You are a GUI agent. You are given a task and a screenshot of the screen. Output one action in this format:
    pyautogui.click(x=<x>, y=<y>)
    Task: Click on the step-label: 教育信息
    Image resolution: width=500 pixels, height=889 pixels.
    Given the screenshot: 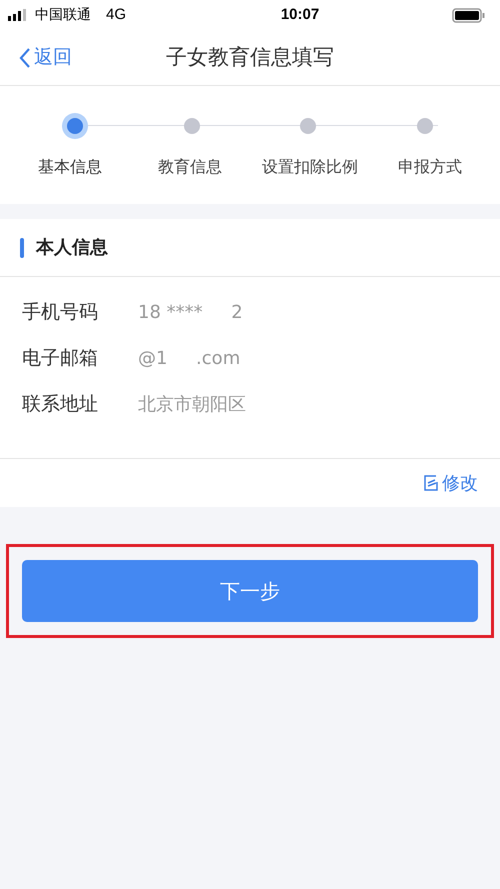 What is the action you would take?
    pyautogui.click(x=190, y=167)
    